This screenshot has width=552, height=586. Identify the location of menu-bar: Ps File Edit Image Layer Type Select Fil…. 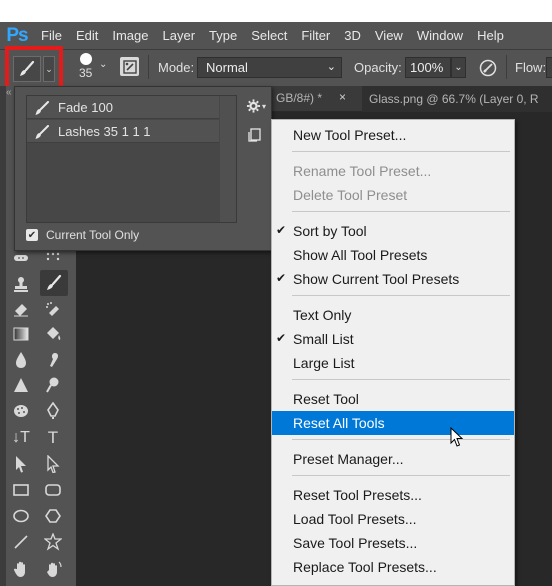
(276, 35).